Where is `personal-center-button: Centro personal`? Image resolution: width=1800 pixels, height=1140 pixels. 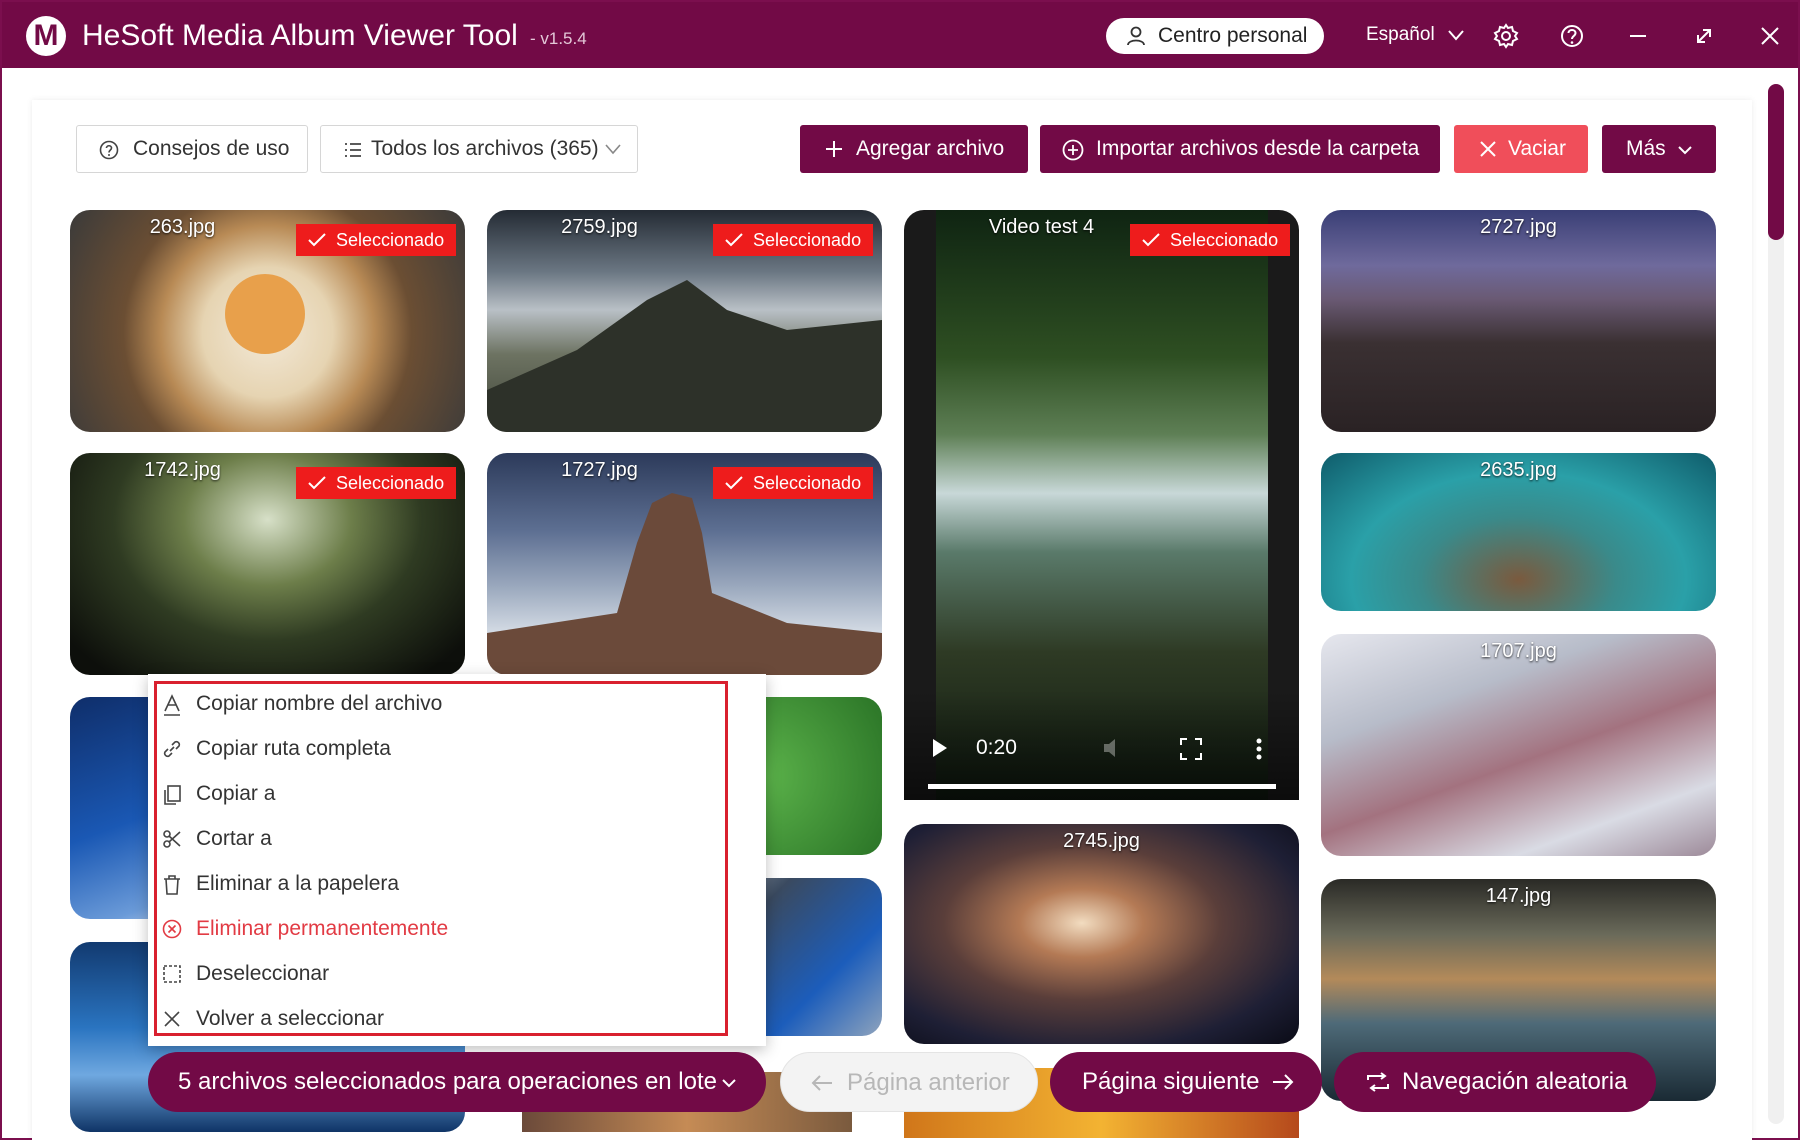
personal-center-button: Centro personal is located at coordinates (1215, 36).